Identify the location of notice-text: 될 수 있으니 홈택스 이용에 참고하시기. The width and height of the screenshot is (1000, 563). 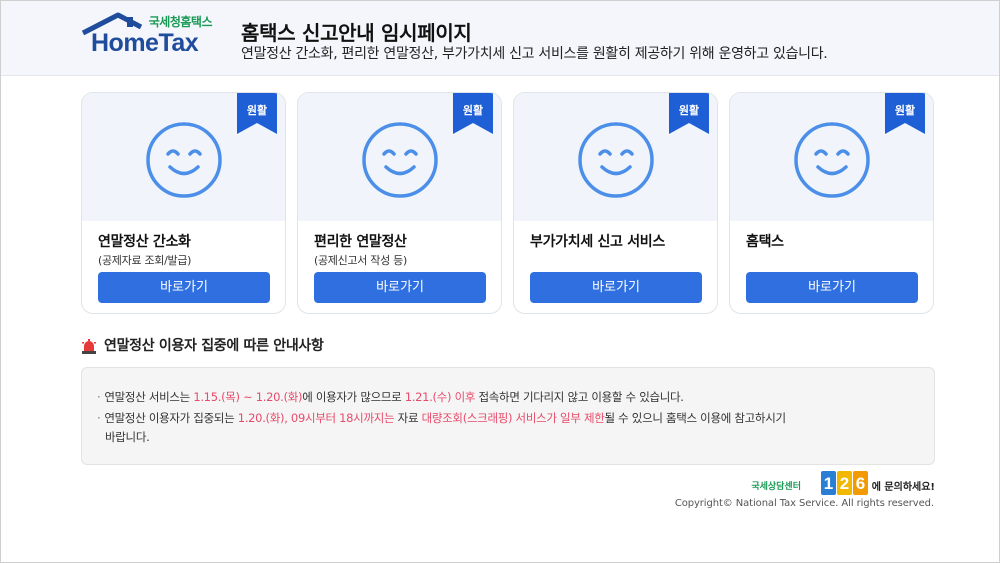
(695, 418).